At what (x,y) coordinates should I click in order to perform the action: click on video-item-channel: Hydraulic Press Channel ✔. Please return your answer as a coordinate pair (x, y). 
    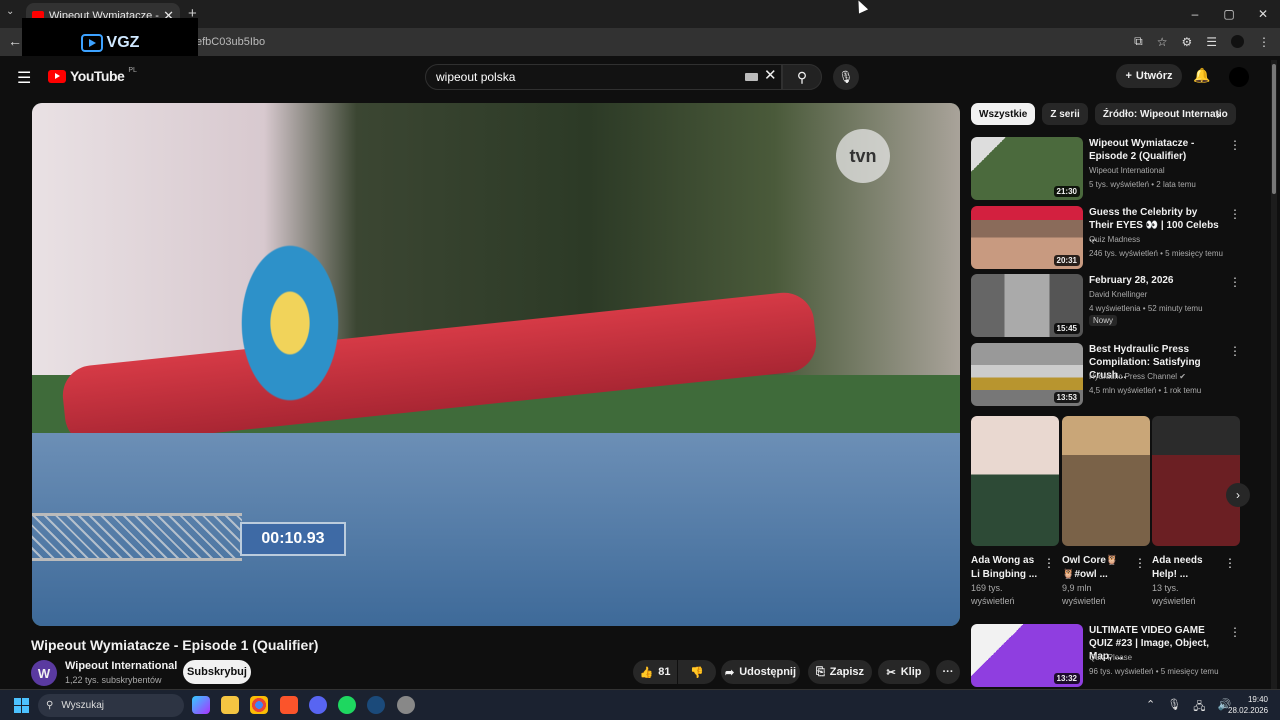
    Looking at the image, I should click on (1137, 376).